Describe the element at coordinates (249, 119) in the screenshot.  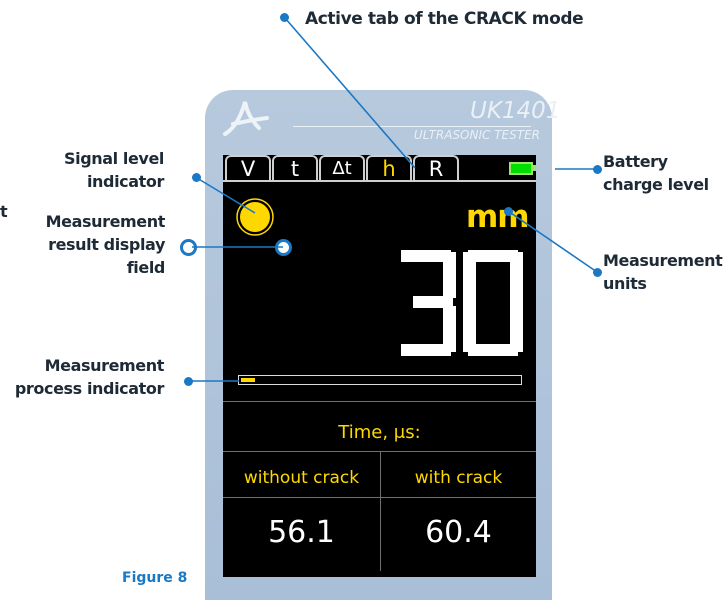
I see `a-logo-icon` at that location.